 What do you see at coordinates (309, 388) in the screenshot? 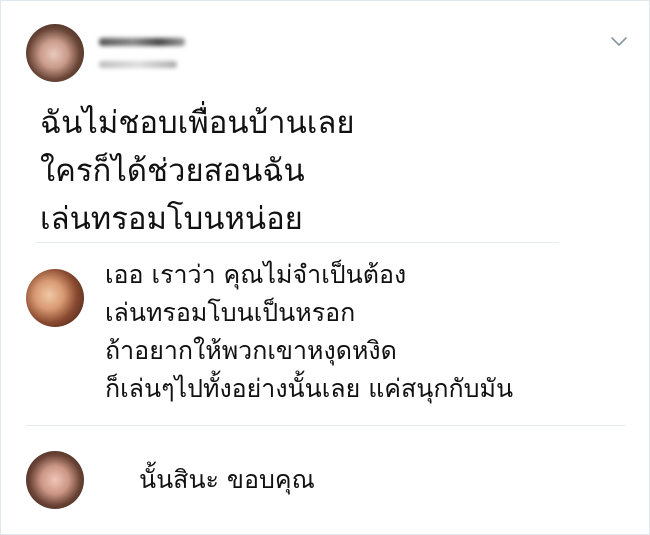
I see `reply-line: ก็เล่นๆไปทั้งอย่างนั้นเลย แค่สนุกกับมัน` at bounding box center [309, 388].